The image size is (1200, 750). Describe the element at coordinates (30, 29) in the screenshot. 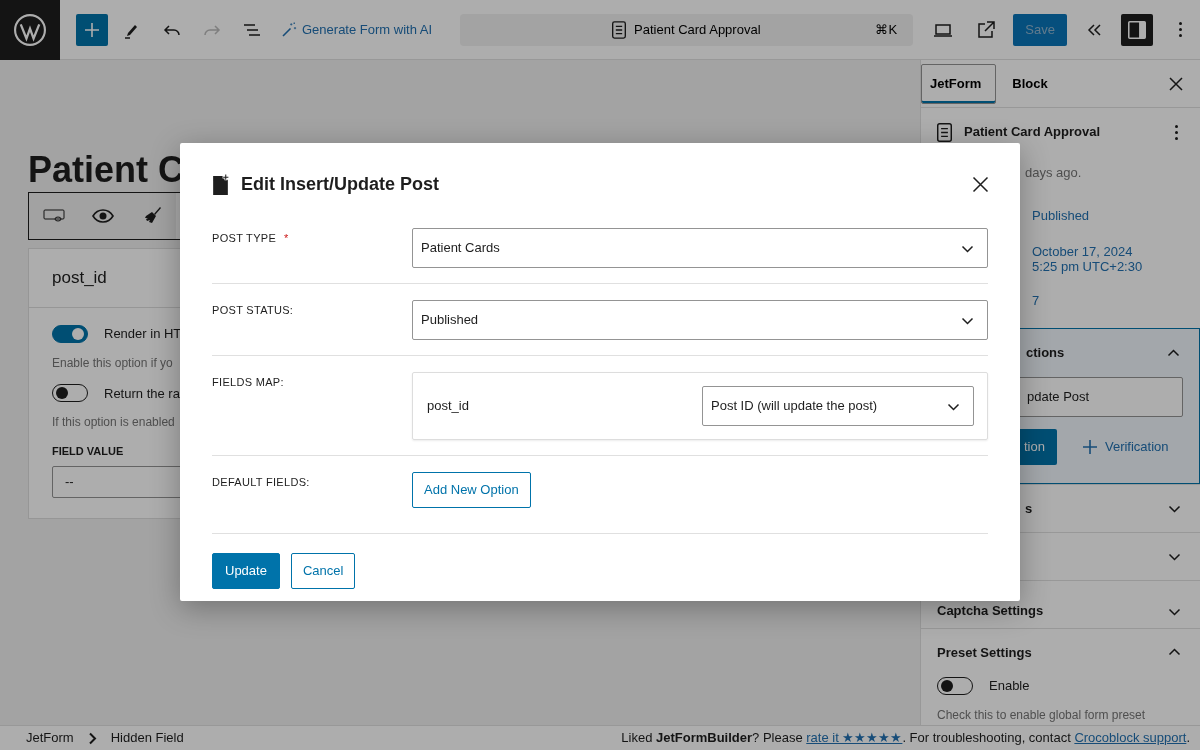

I see `logo-icon` at that location.